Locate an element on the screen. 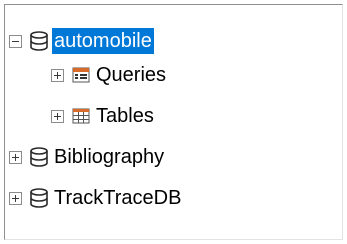 This screenshot has width=347, height=244. tree-item-tables: Tables is located at coordinates (103, 116).